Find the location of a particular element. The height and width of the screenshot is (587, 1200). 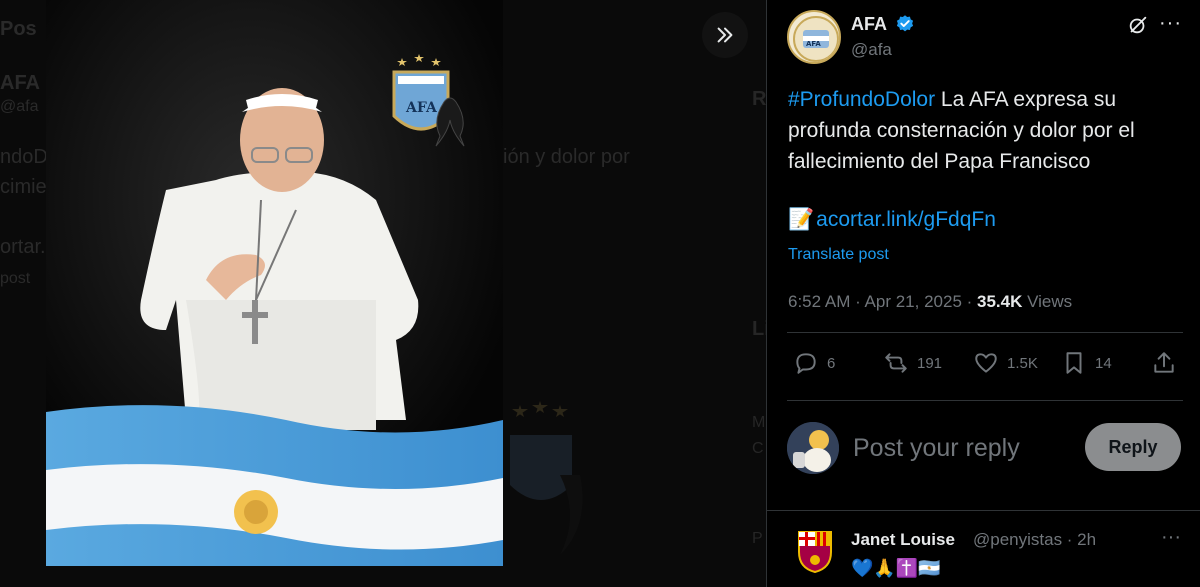

reply-button: 6 is located at coordinates (814, 363).